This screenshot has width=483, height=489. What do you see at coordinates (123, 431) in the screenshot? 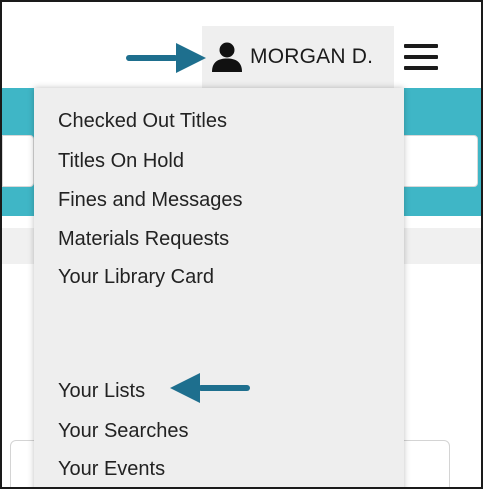
I see `menu-item-your-searches: Your Searches` at bounding box center [123, 431].